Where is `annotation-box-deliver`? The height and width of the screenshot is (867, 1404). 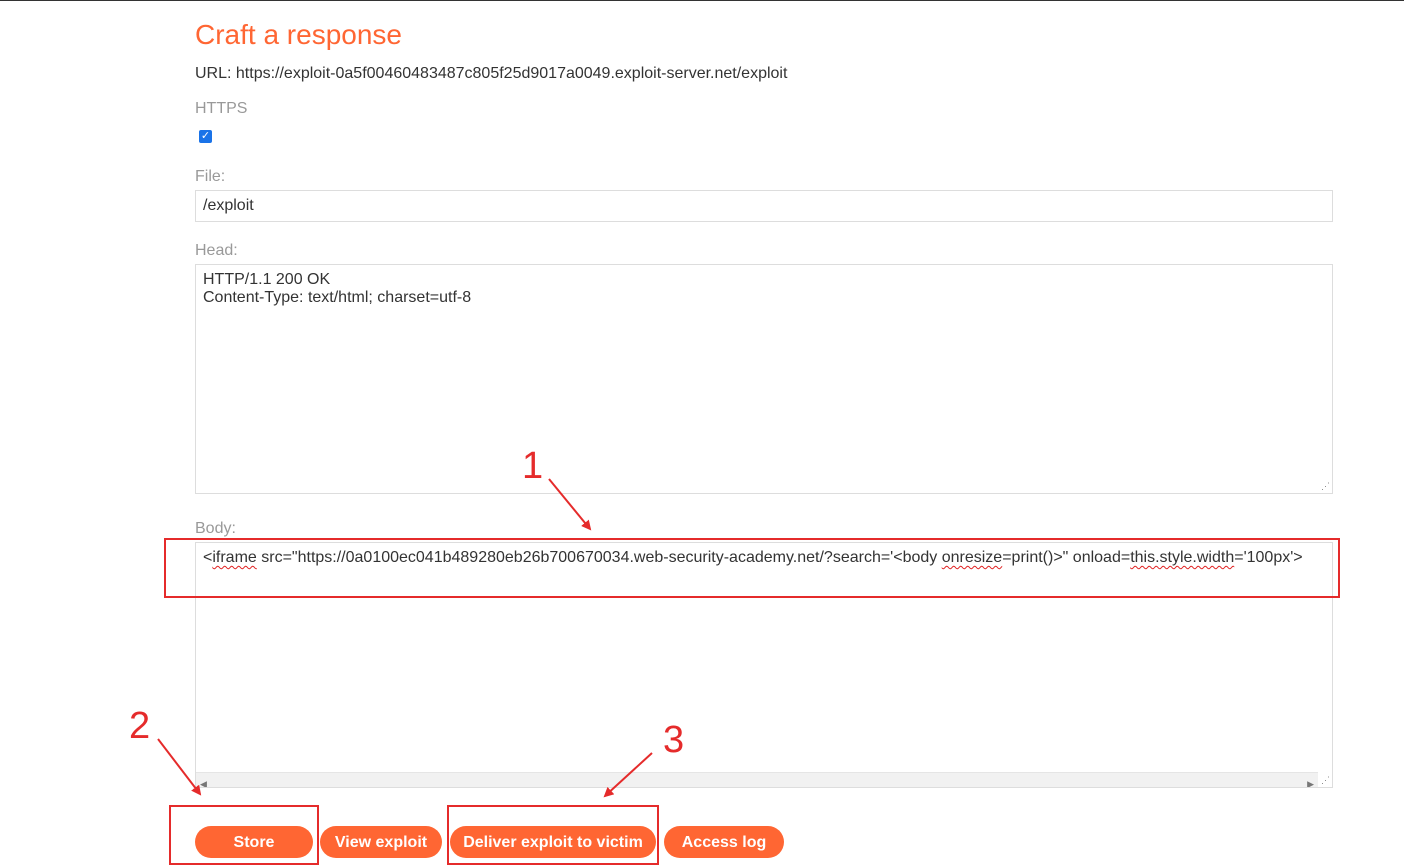 annotation-box-deliver is located at coordinates (553, 835).